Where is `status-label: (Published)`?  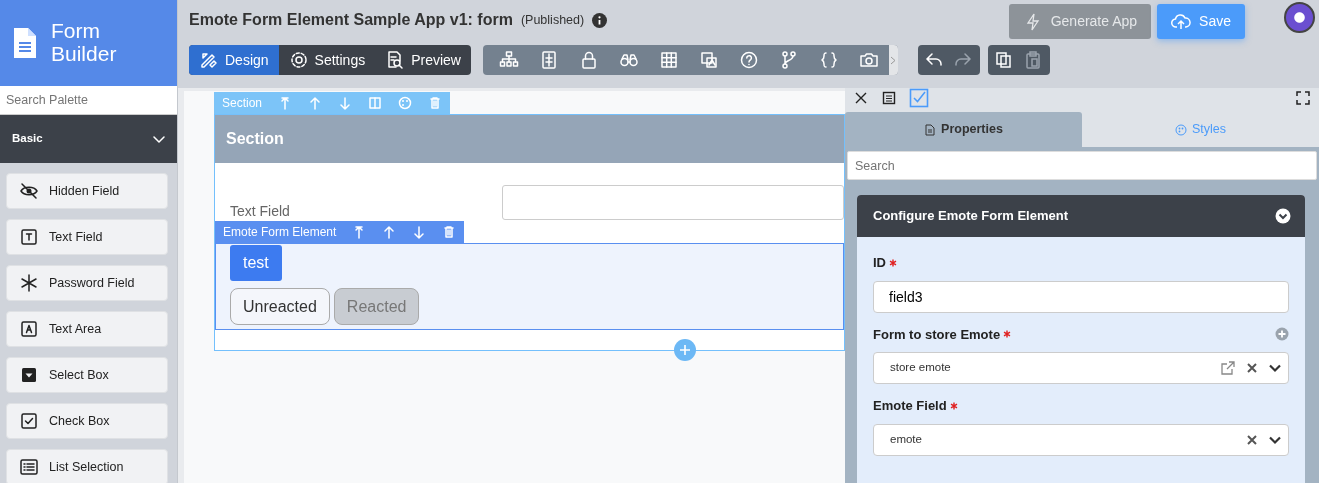 status-label: (Published) is located at coordinates (552, 20).